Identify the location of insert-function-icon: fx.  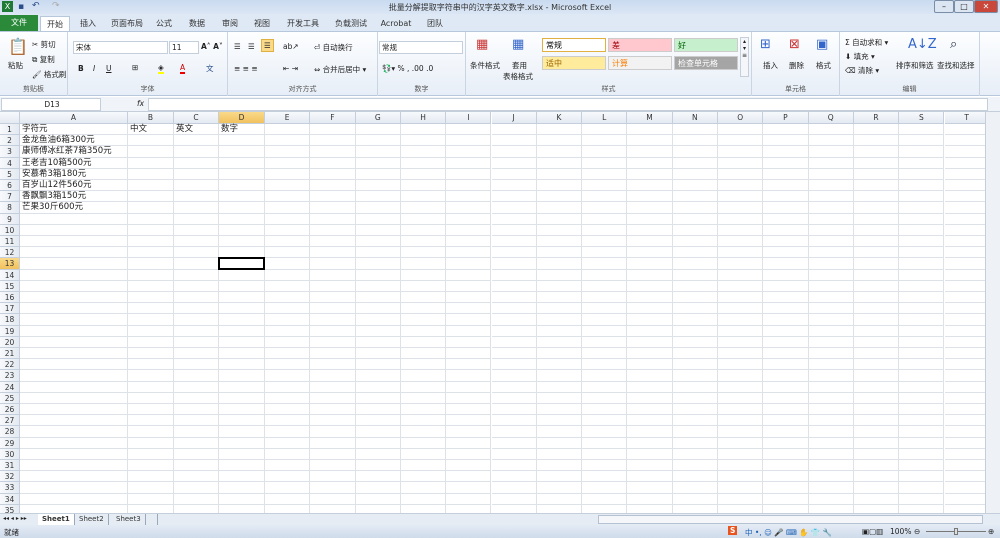
(140, 103).